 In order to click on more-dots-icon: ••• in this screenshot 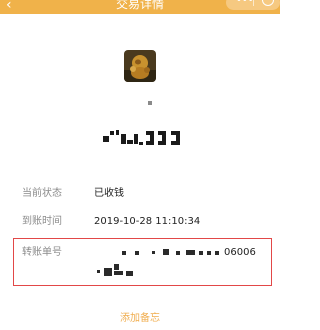, I will do `click(245, 3)`.